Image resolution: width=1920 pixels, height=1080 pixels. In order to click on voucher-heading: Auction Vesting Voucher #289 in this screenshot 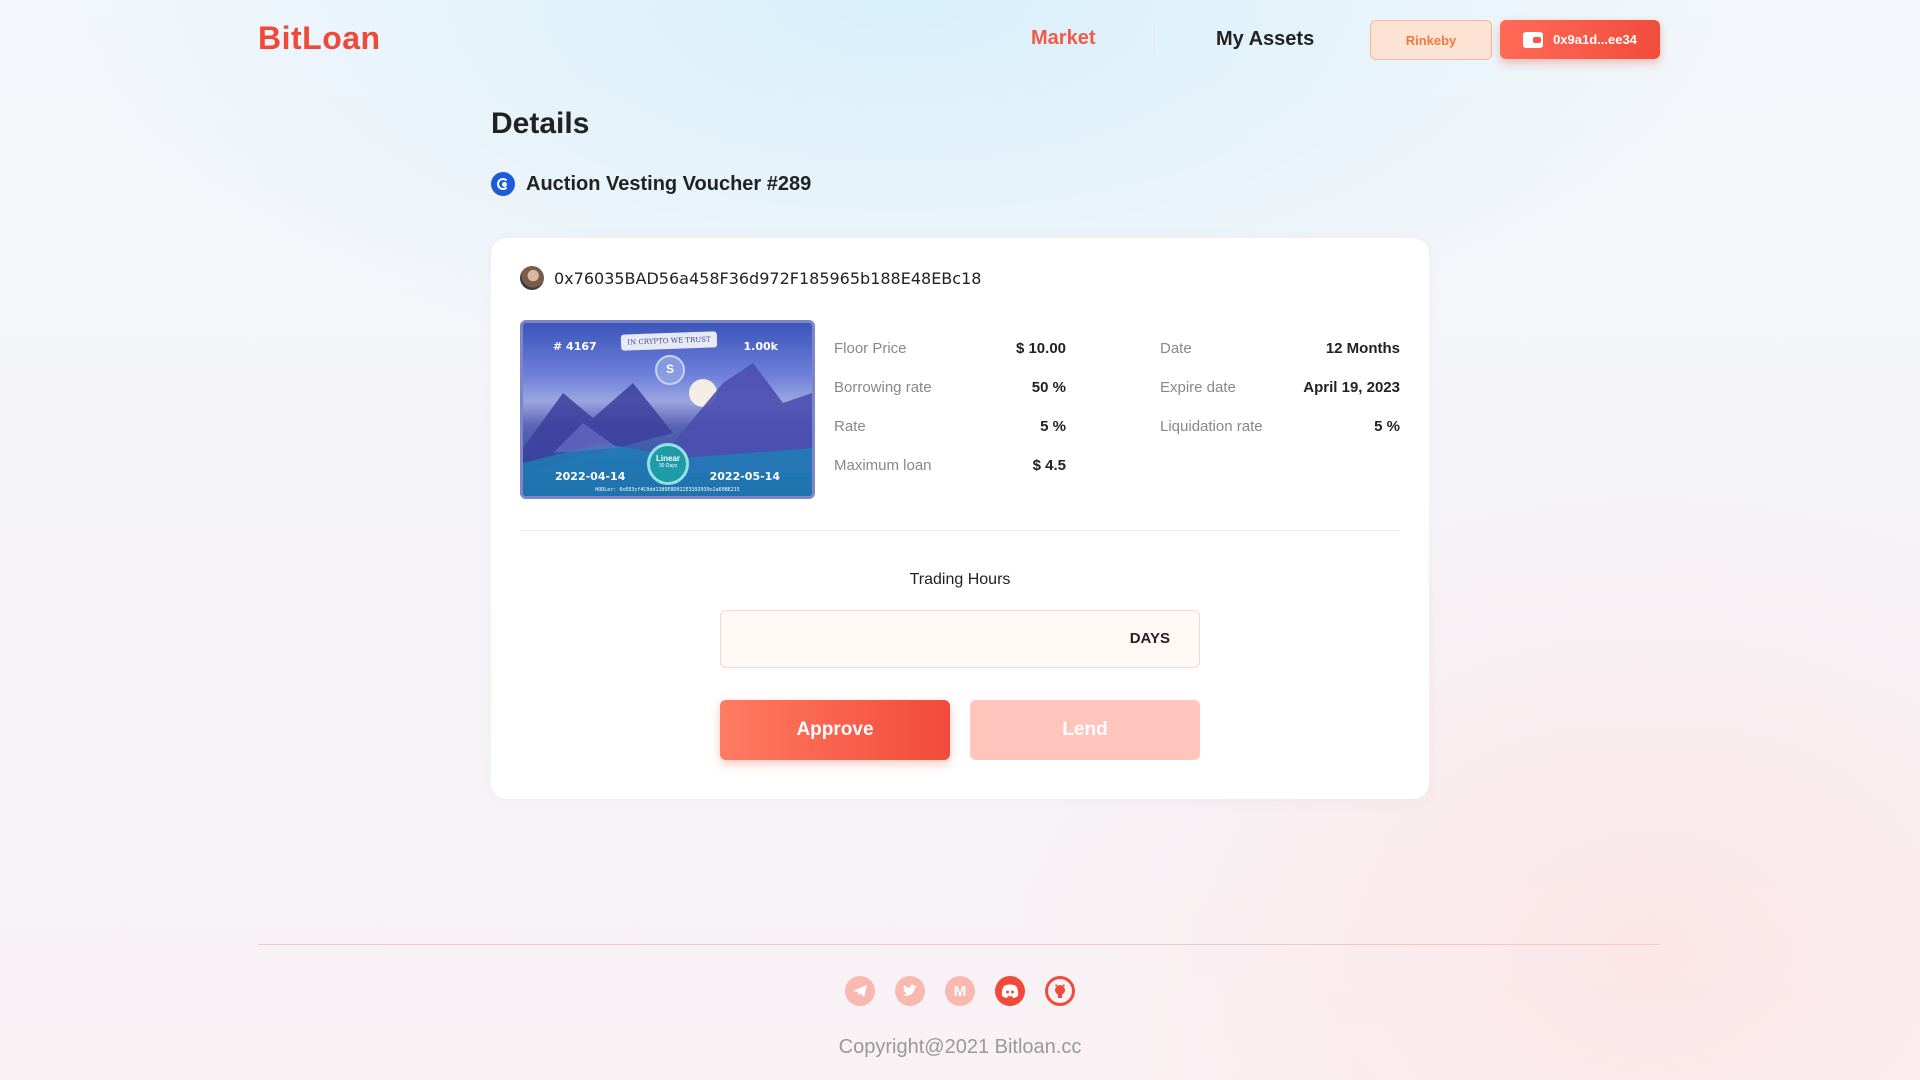, I will do `click(651, 184)`.